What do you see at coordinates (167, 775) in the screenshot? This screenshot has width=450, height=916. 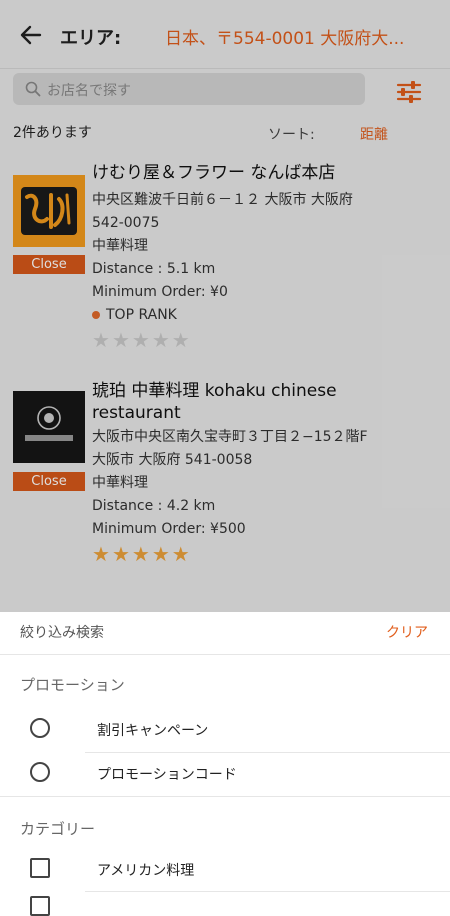 I see `promotion-option-label: プロモーションコード` at bounding box center [167, 775].